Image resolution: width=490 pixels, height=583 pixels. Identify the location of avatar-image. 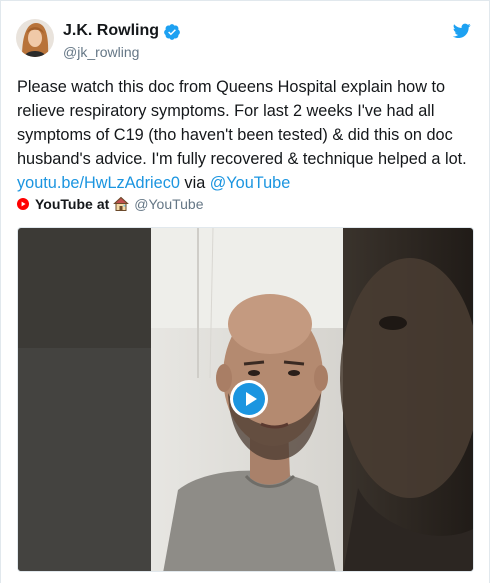
(35, 38).